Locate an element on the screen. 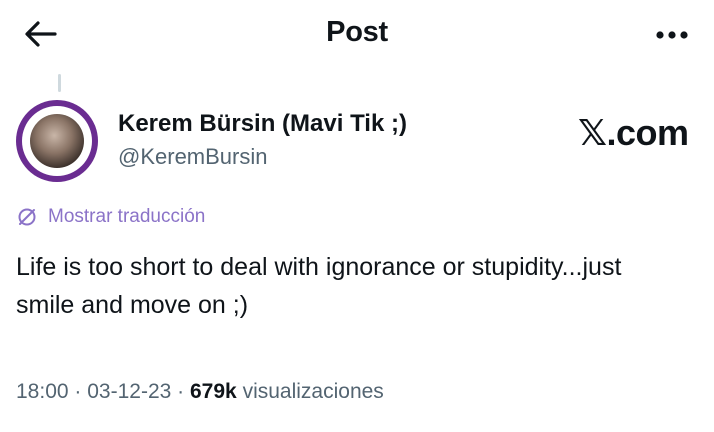 This screenshot has width=714, height=432. globe-slash-icon is located at coordinates (27, 217).